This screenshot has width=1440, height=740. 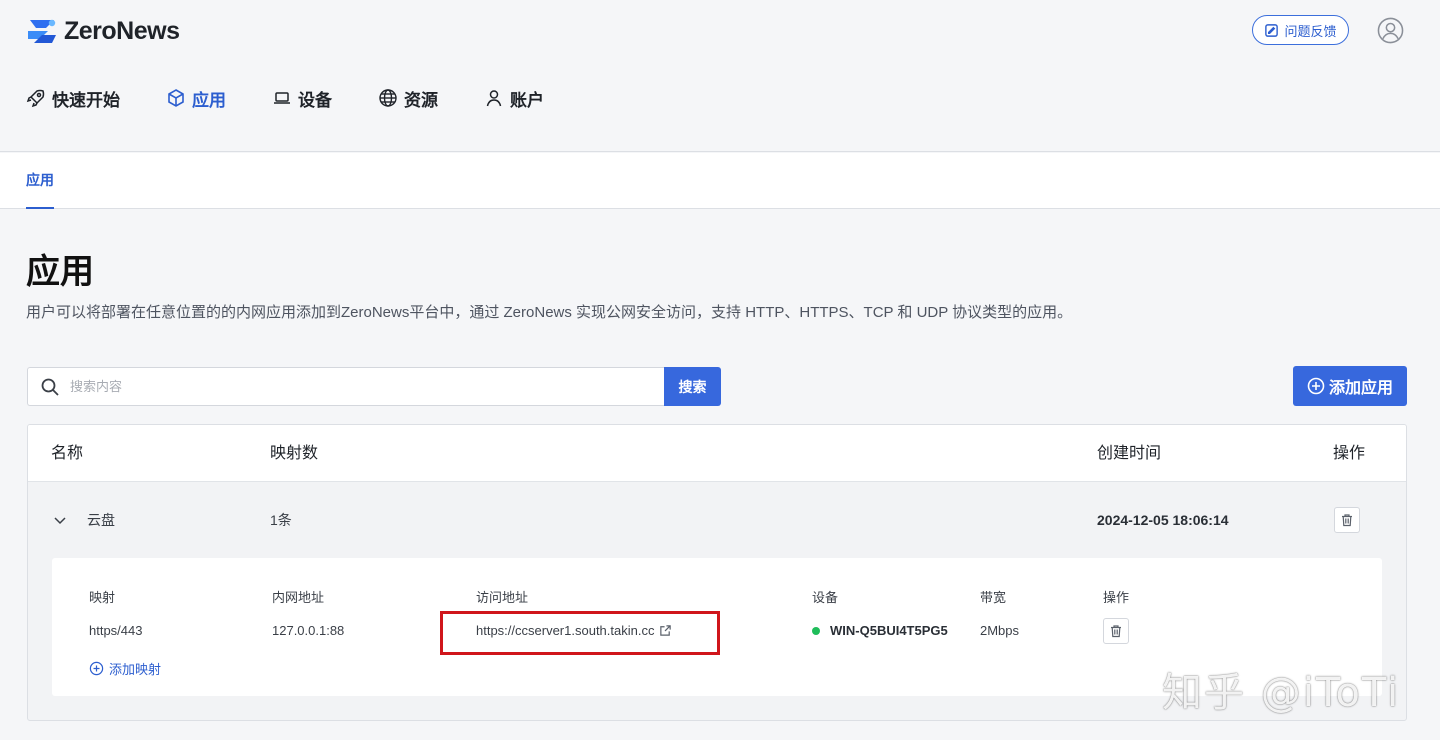 I want to click on col-created-at: 创建时间, so click(x=1129, y=453).